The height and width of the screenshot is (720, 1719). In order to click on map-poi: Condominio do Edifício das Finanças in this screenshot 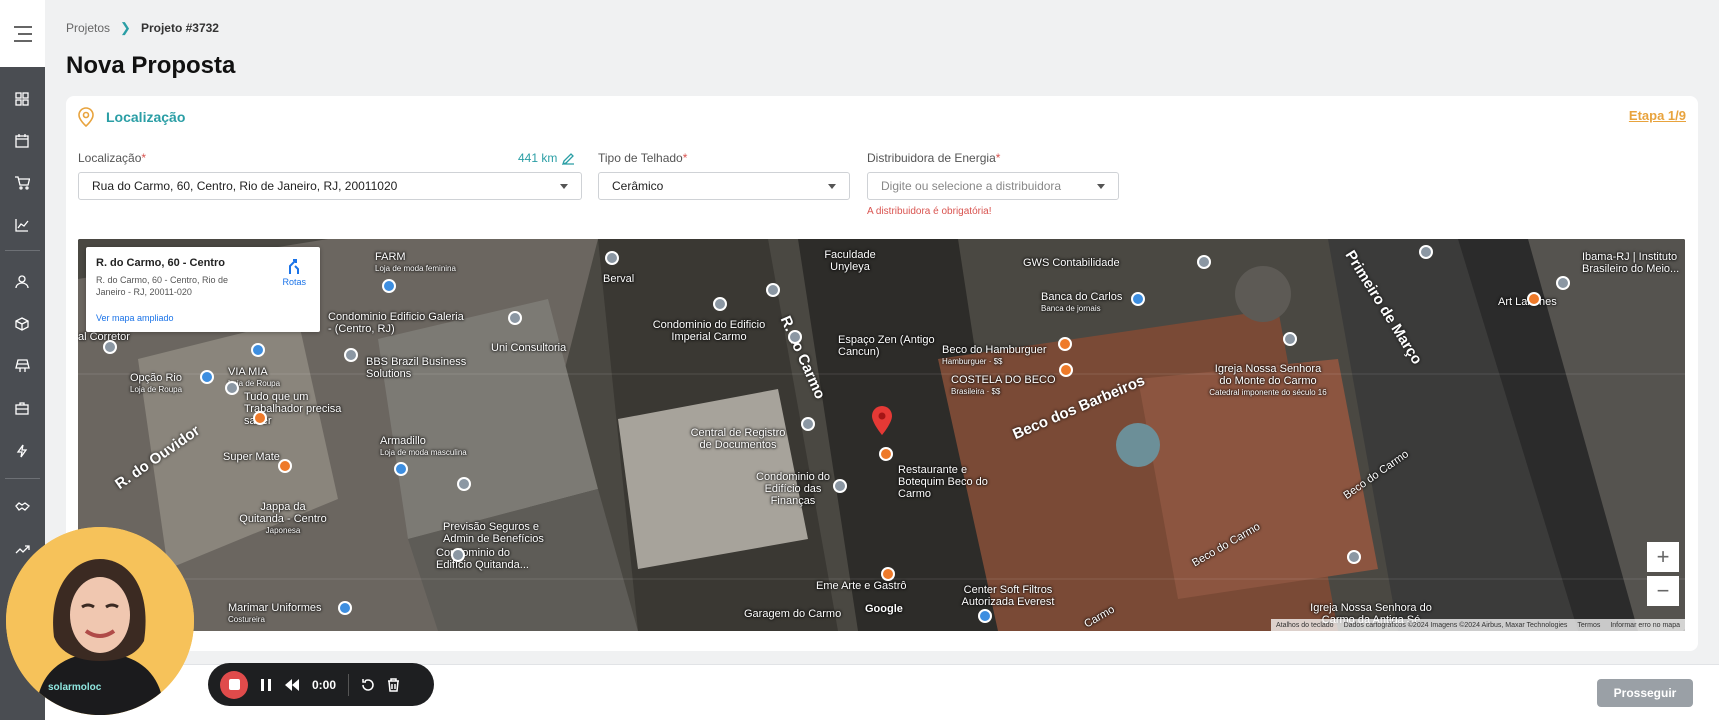, I will do `click(793, 489)`.